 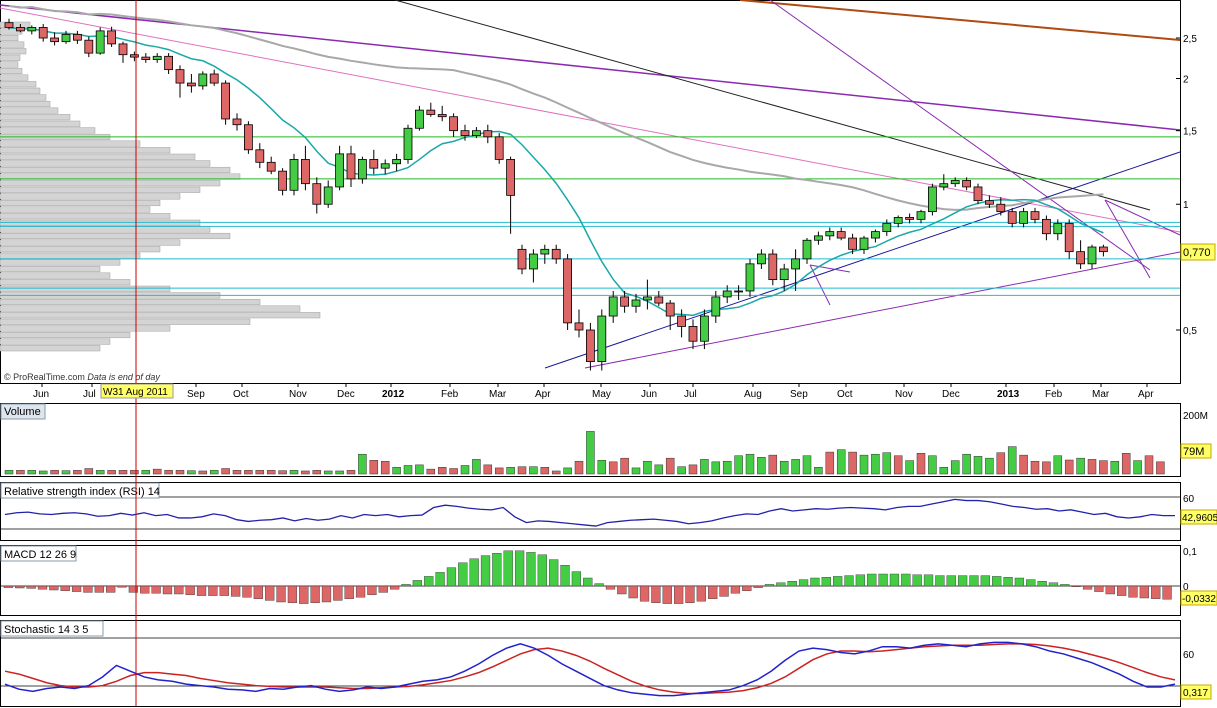 I want to click on volume-panel: Volume 200M 79M, so click(x=606, y=440).